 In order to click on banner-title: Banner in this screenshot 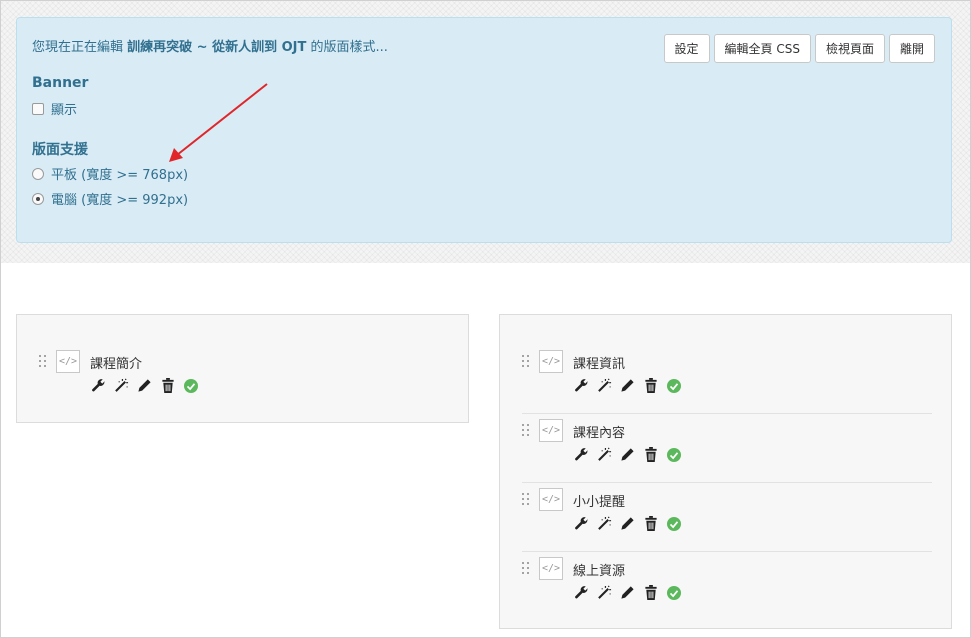, I will do `click(60, 83)`.